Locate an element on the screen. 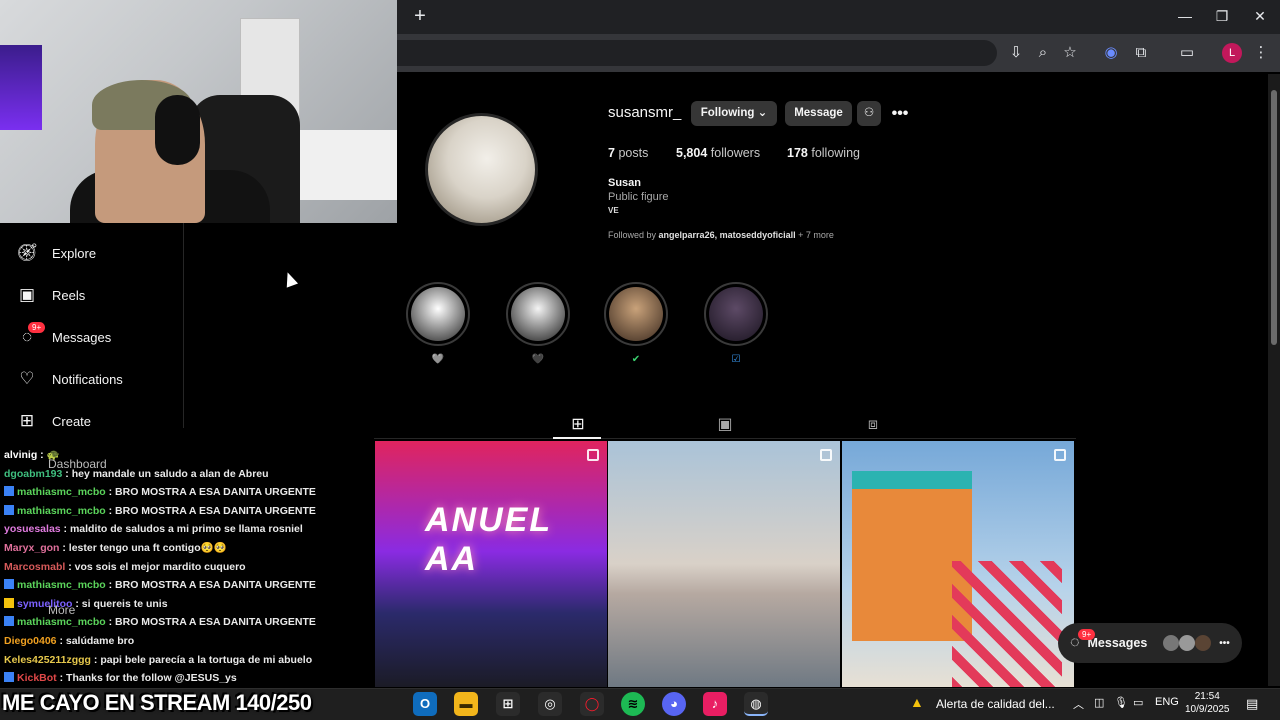 The width and height of the screenshot is (1280, 720). new-tab-button: + is located at coordinates (420, 16).